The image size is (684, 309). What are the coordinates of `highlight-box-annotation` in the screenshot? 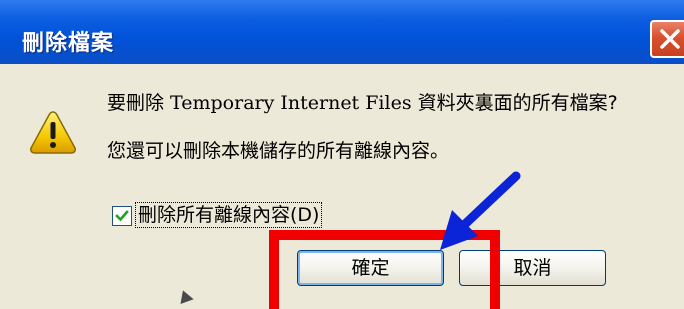 It's located at (384, 269).